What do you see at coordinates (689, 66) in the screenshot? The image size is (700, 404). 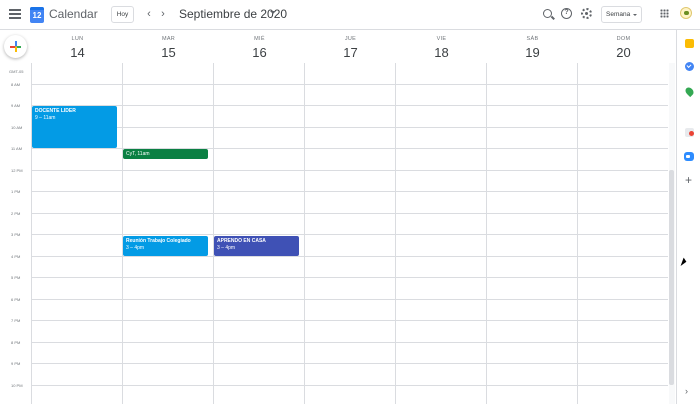 I see `tasks-icon` at bounding box center [689, 66].